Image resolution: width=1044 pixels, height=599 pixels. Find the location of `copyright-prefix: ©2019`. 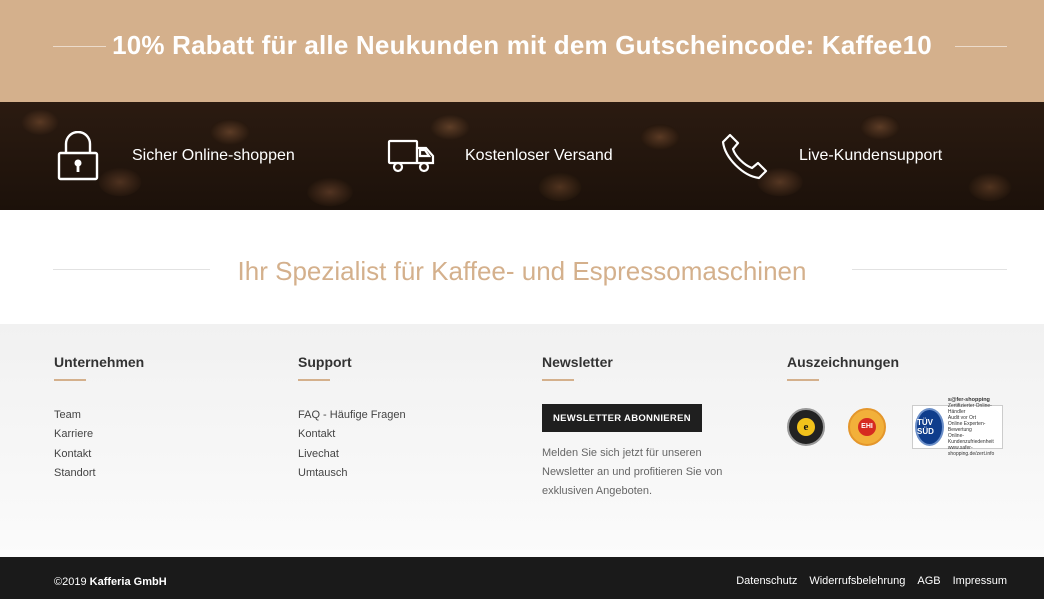

copyright-prefix: ©2019 is located at coordinates (70, 582).